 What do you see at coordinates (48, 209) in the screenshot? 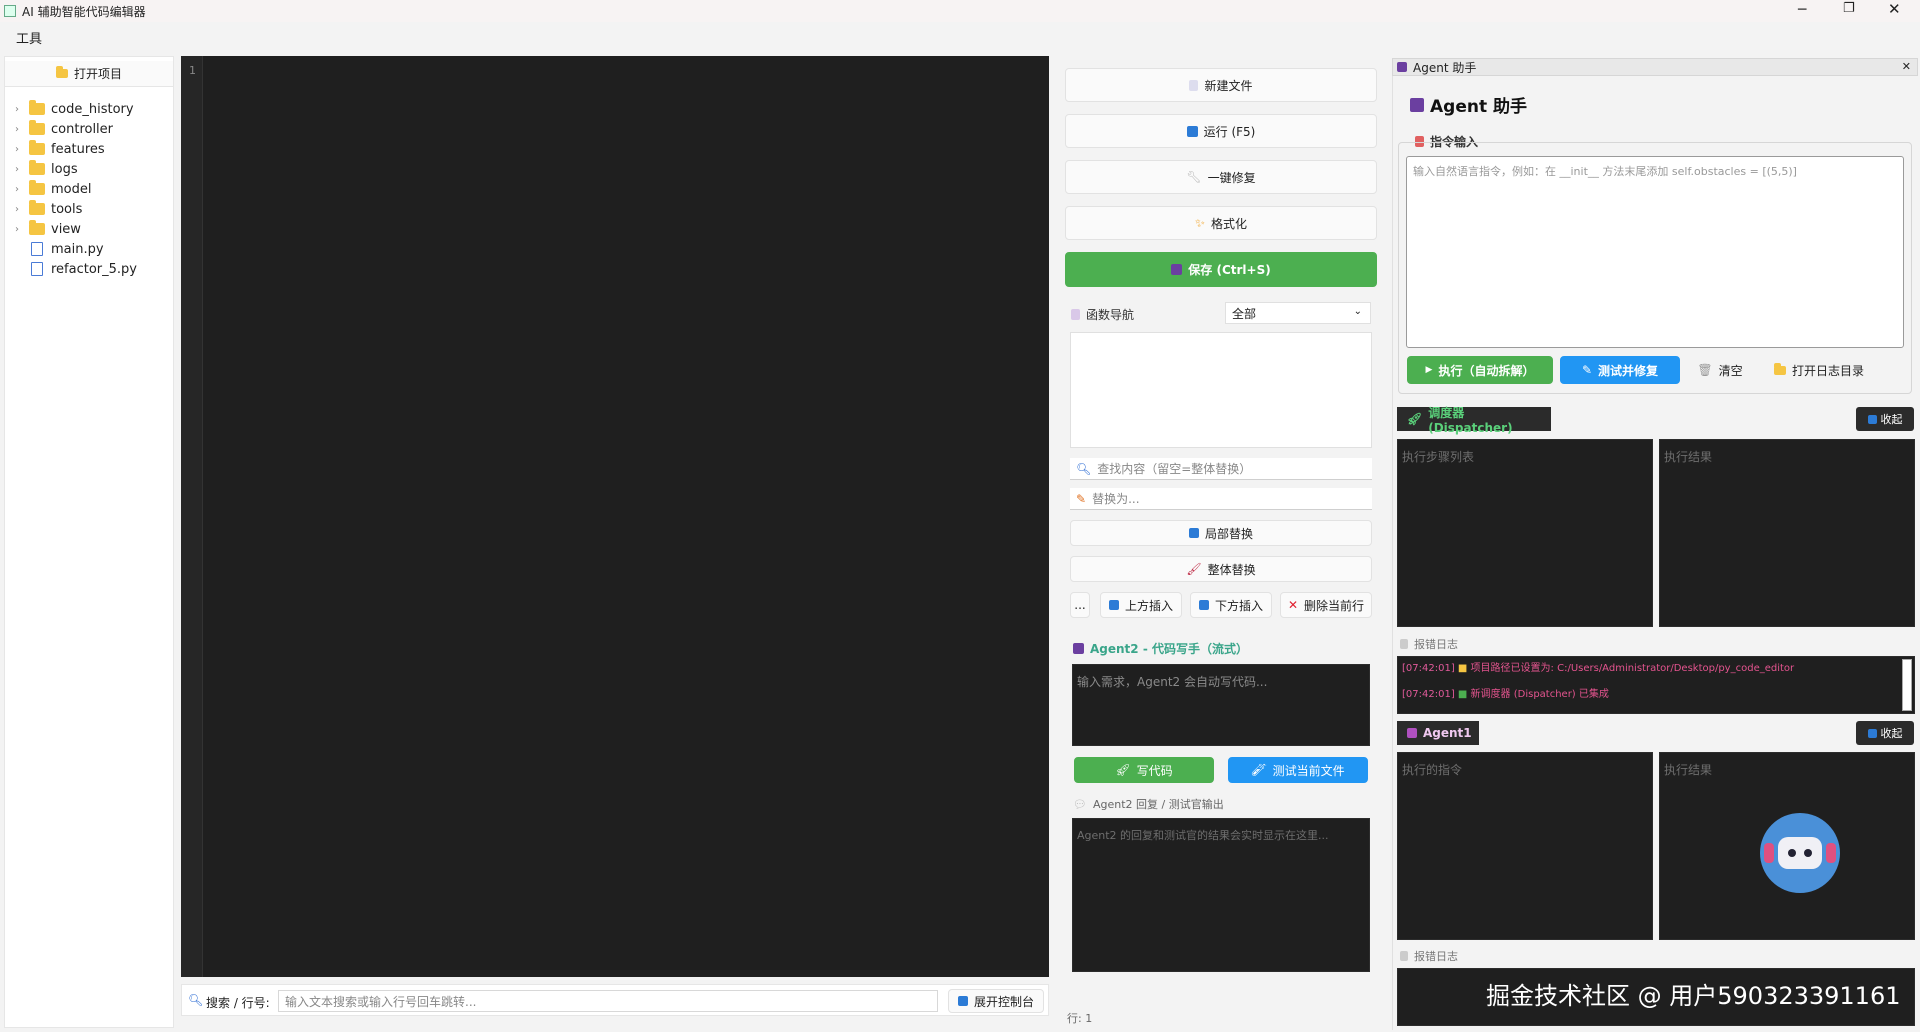
I see `tree-item-tools: › tools` at bounding box center [48, 209].